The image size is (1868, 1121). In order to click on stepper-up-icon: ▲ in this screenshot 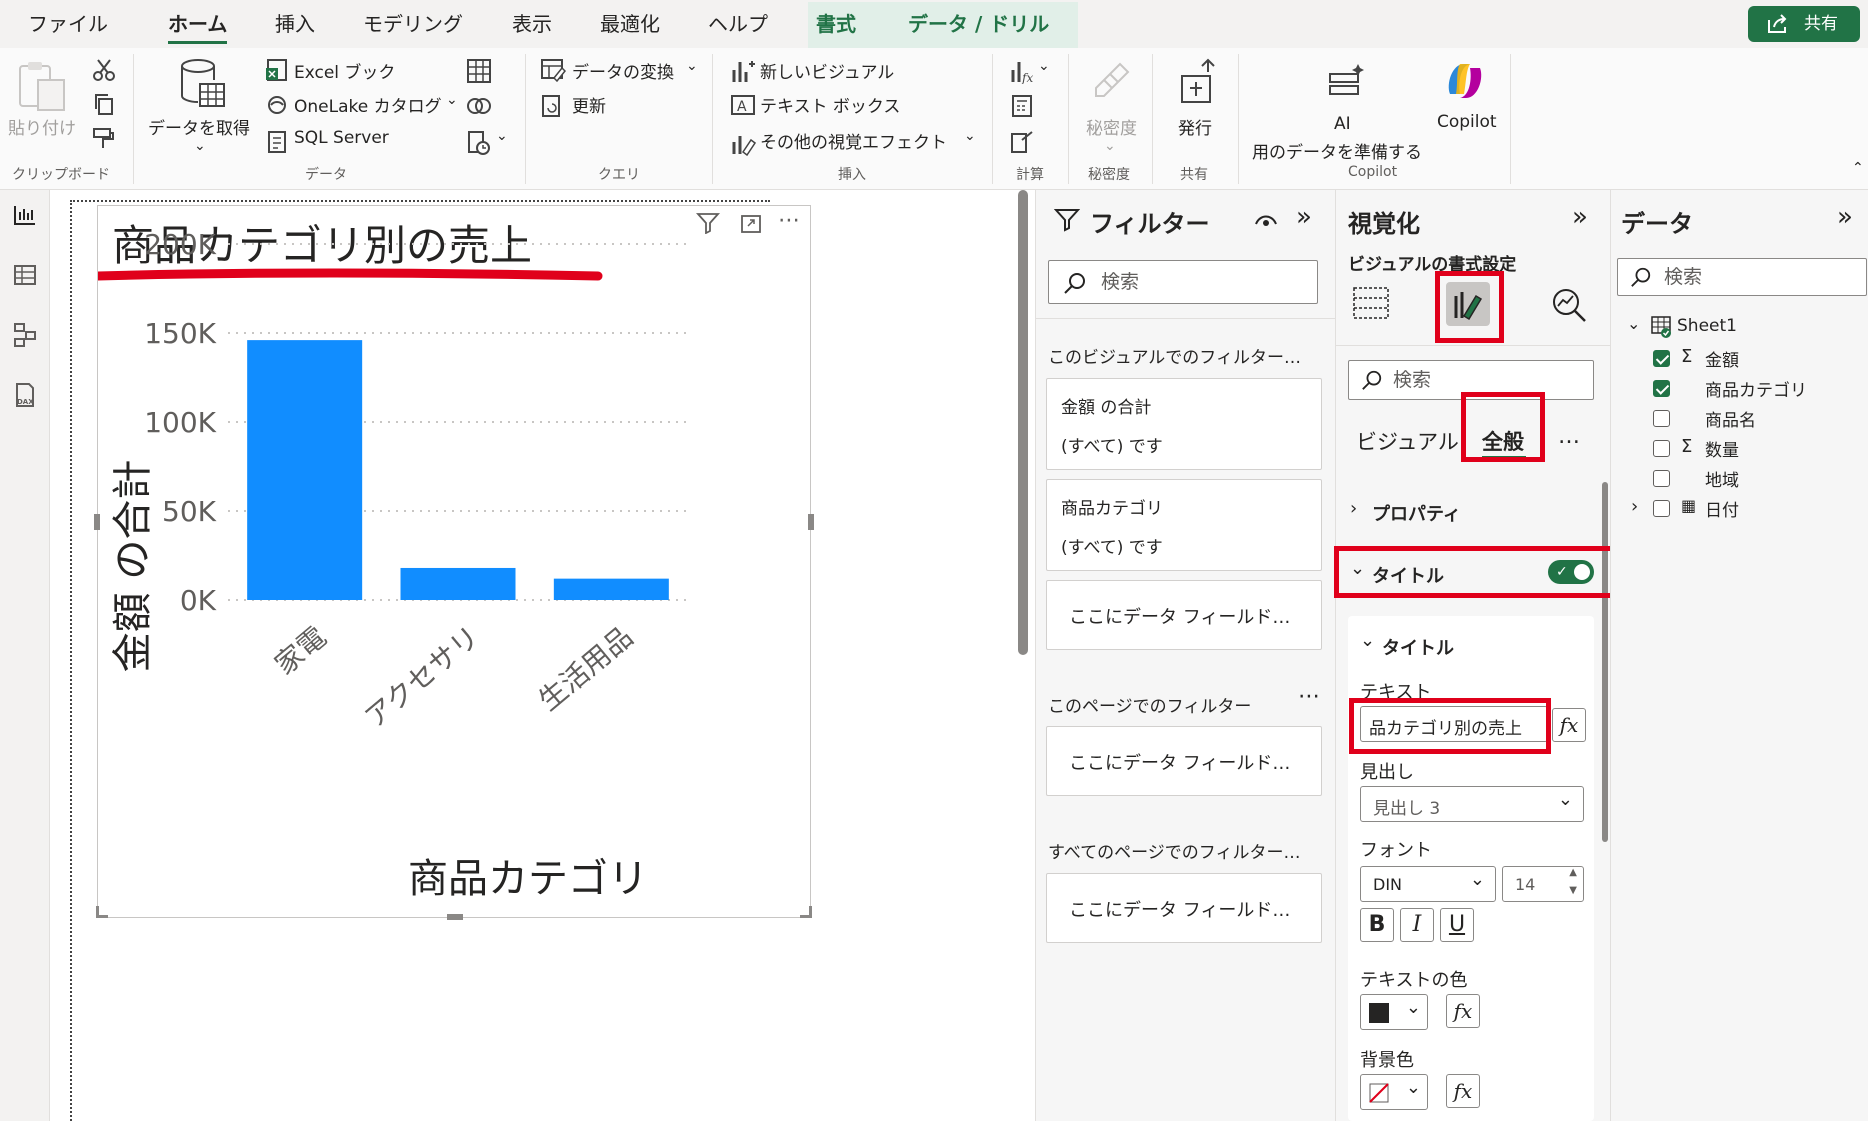, I will do `click(1573, 872)`.